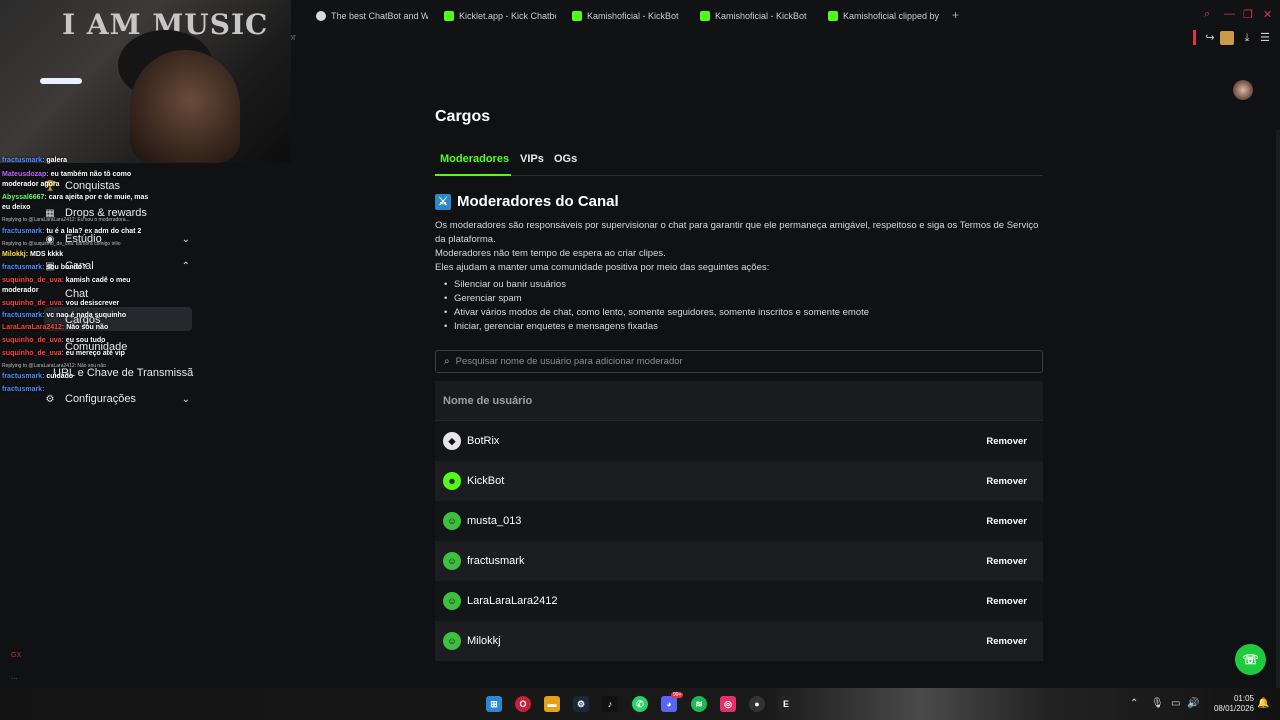 This screenshot has width=1280, height=720. Describe the element at coordinates (699, 704) in the screenshot. I see `spotify-icon: ≋` at that location.